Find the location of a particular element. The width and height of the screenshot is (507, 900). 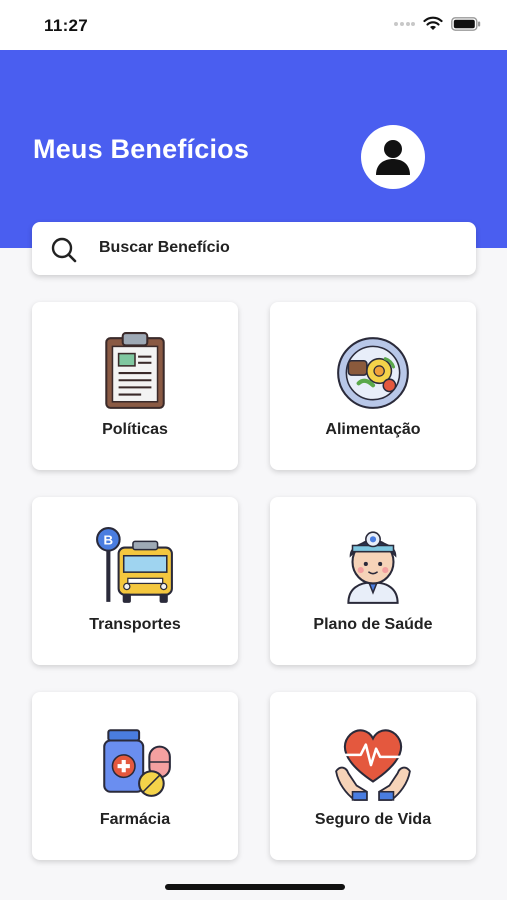

benefit-card-alimentacao: Alimentação is located at coordinates (373, 386).